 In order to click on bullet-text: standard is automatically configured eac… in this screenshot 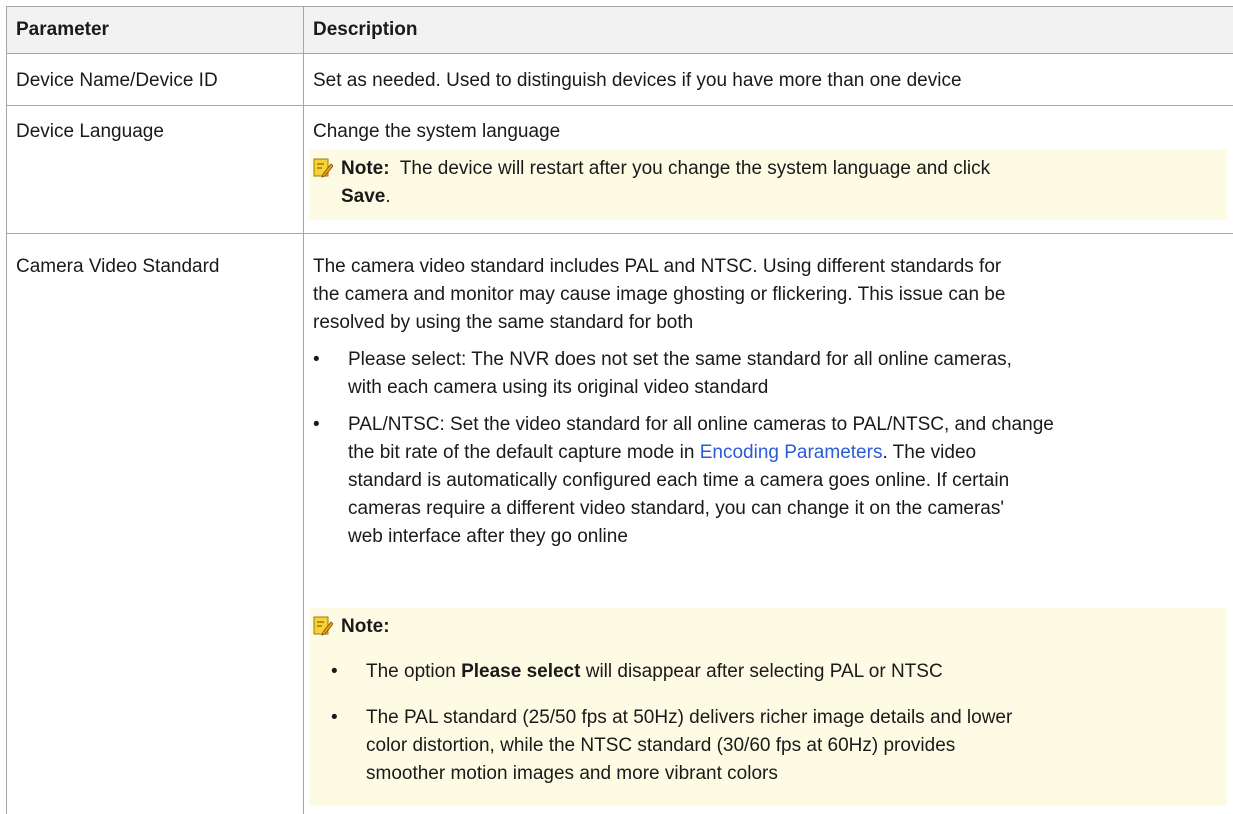, I will do `click(679, 480)`.